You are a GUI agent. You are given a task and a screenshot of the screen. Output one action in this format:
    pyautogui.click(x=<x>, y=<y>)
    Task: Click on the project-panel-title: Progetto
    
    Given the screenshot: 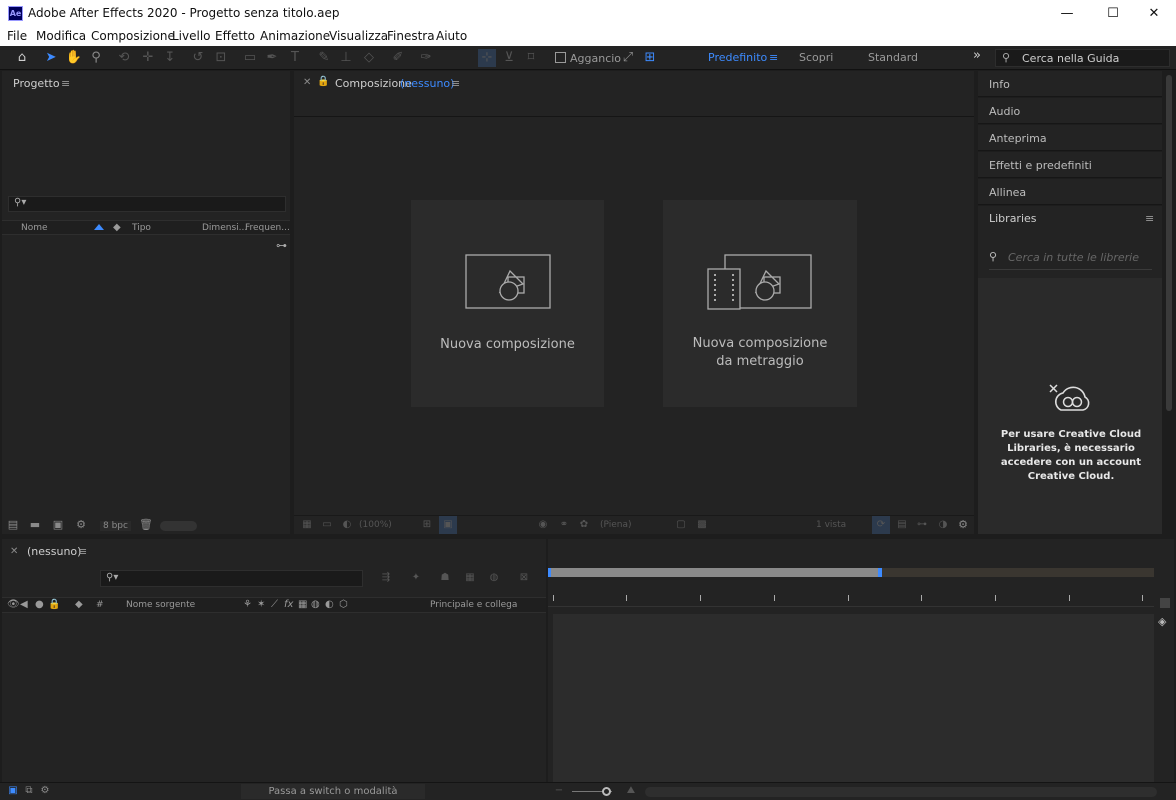 What is the action you would take?
    pyautogui.click(x=36, y=83)
    